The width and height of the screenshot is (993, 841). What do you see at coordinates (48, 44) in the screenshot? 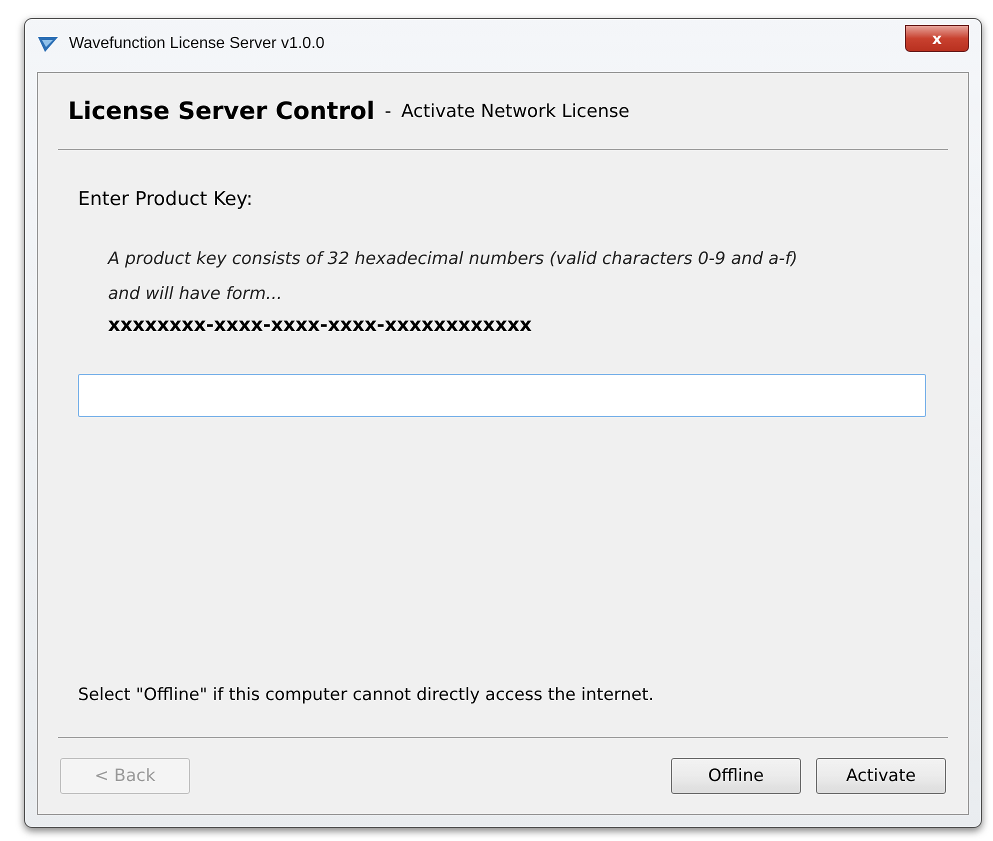
I see `app-logo-icon` at bounding box center [48, 44].